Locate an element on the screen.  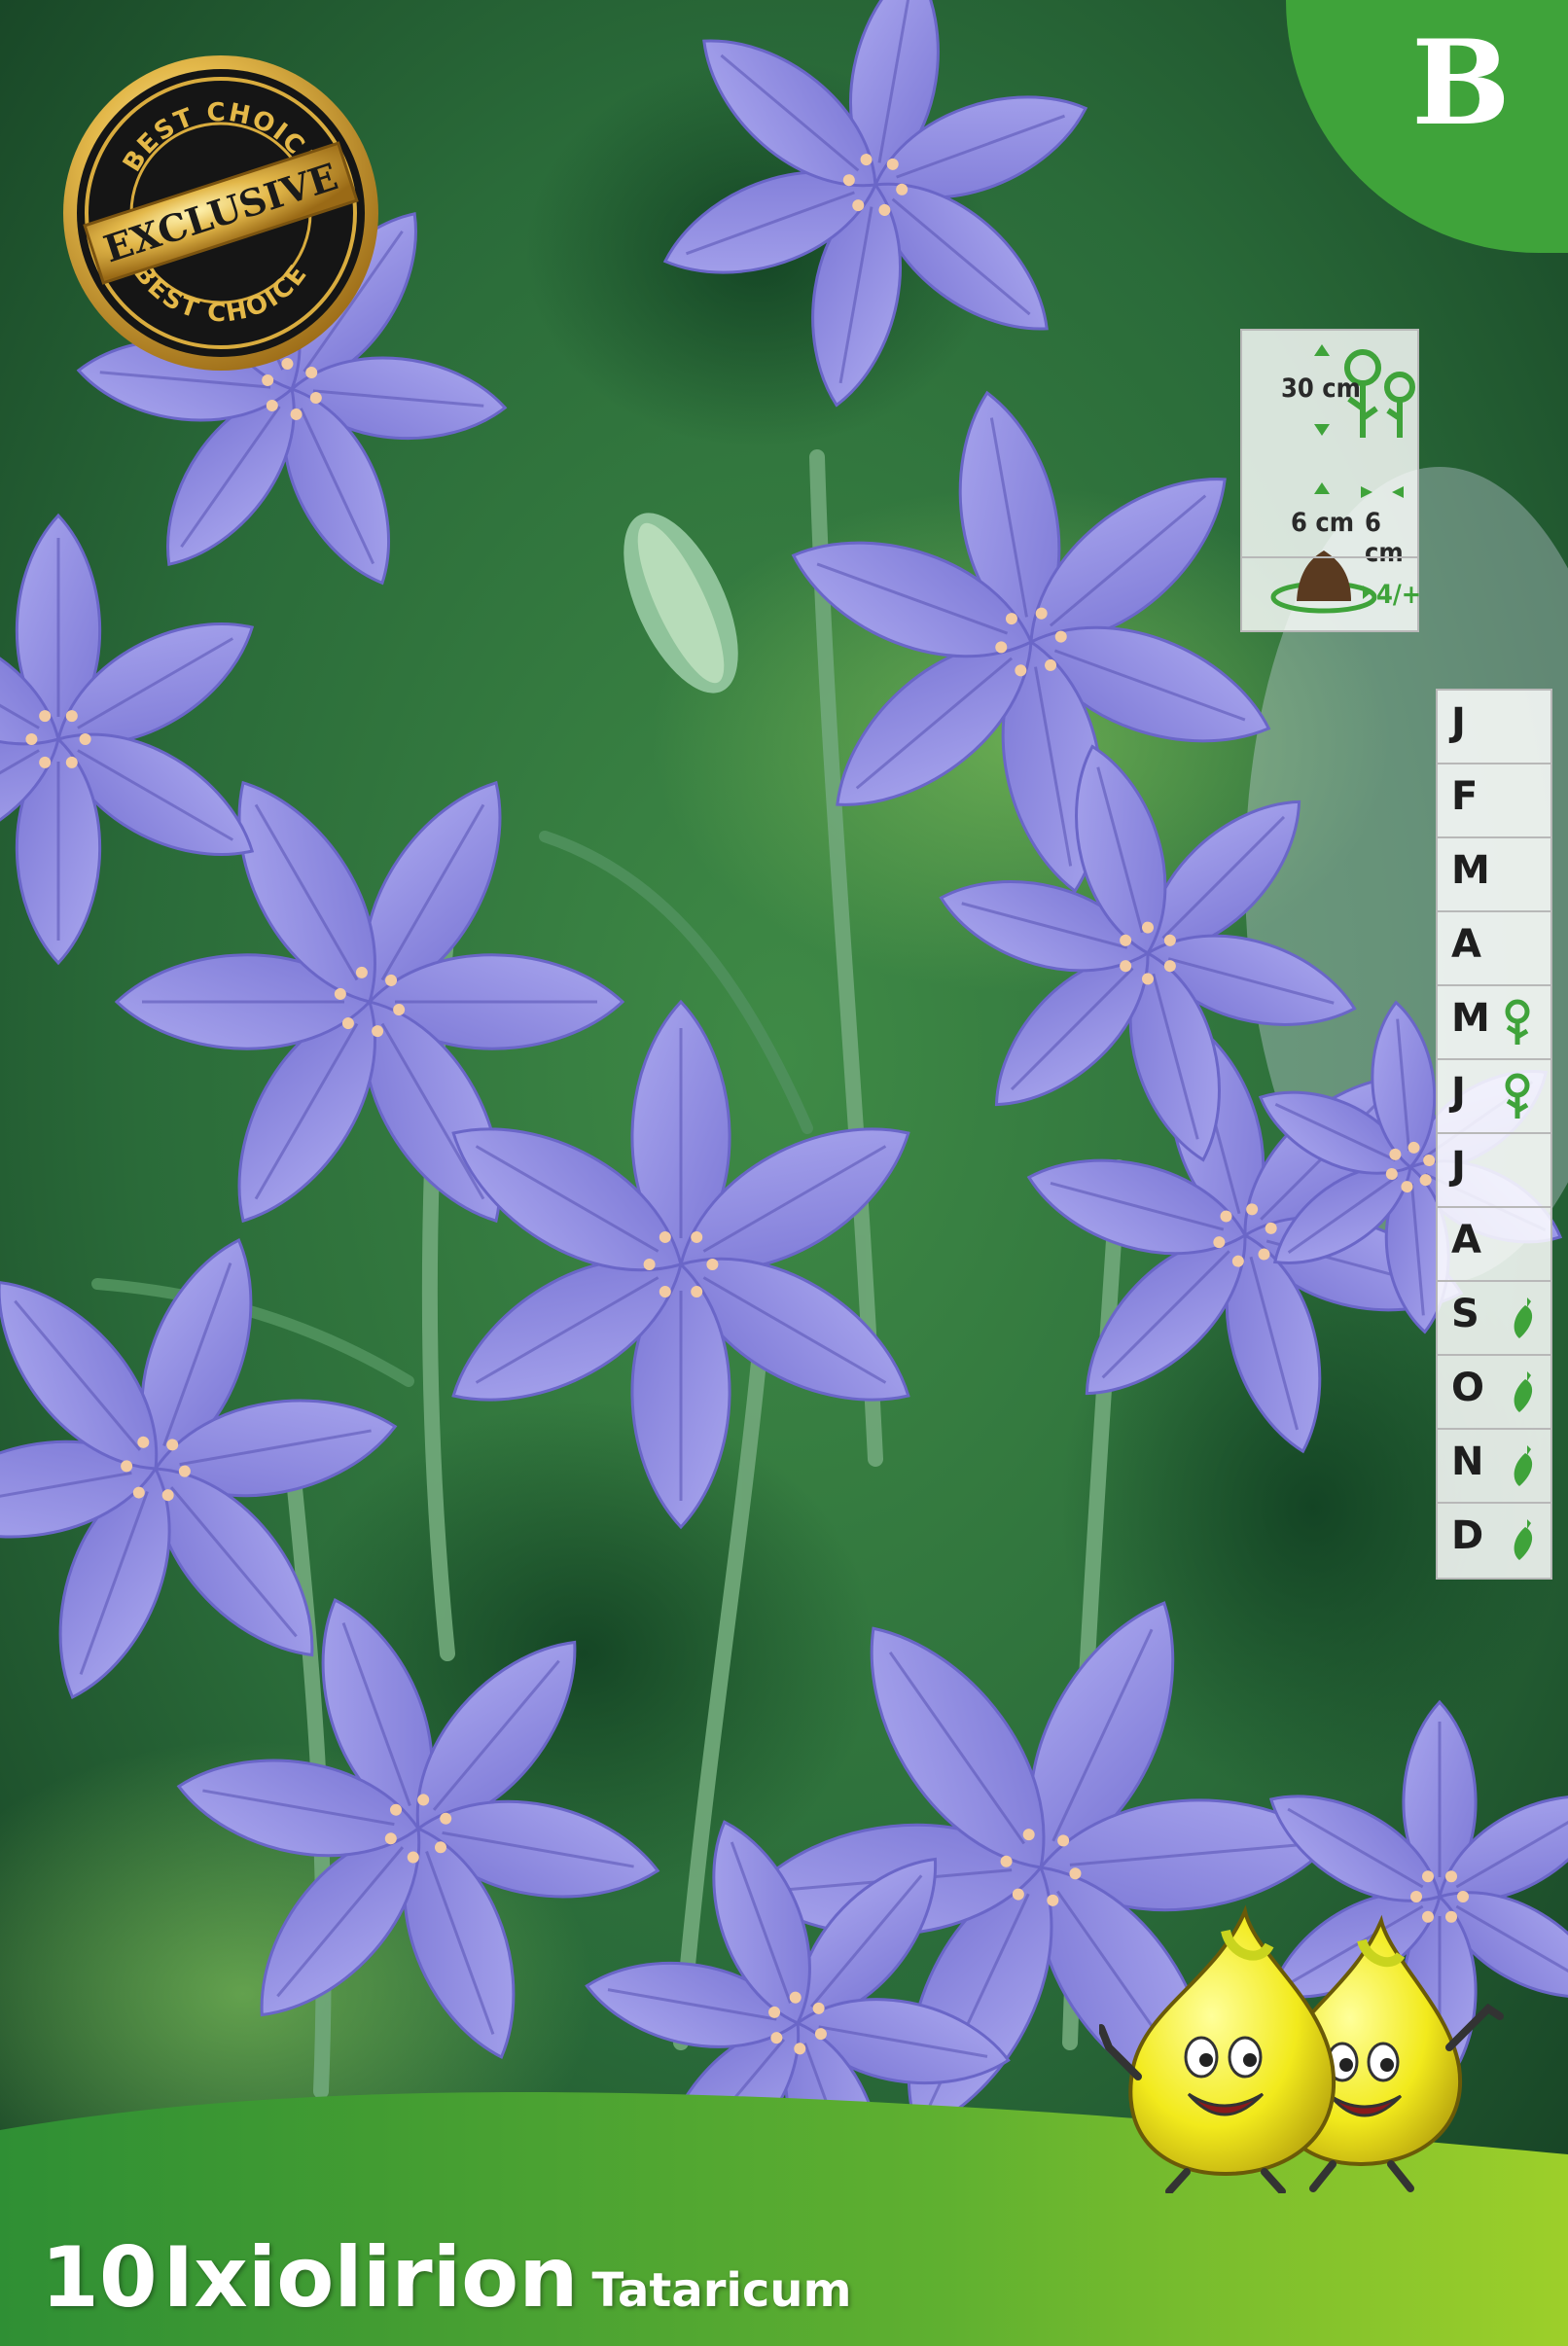
product-genus: Ixiolirion is located at coordinates (370, 2278).